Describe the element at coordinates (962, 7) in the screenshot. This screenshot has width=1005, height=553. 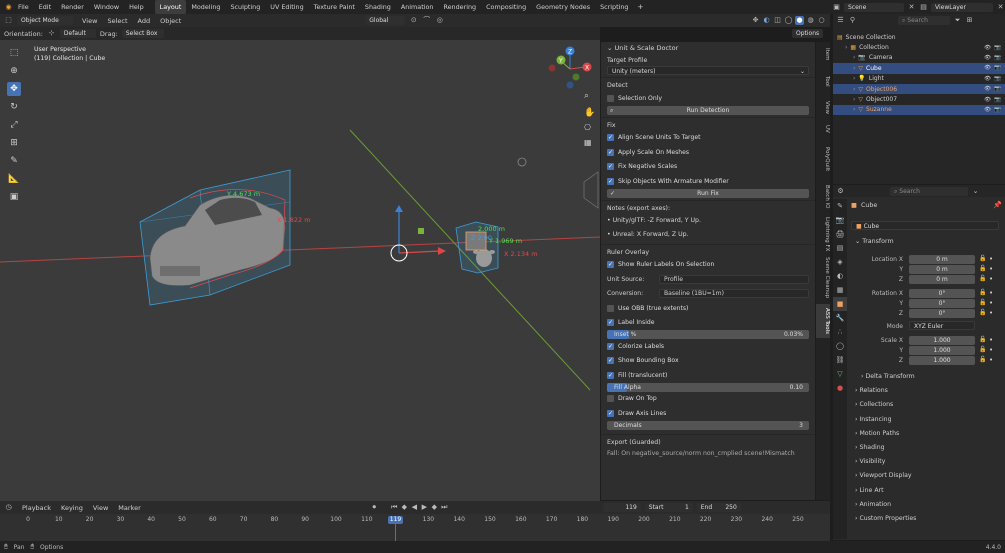
I see `view-layer-selector: ViewLayer` at that location.